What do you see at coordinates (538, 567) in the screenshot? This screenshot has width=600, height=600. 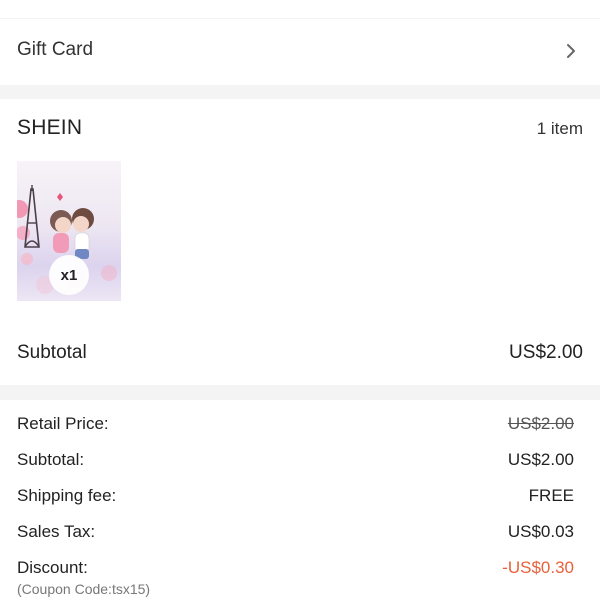 I see `discount-value: -US$0.30` at bounding box center [538, 567].